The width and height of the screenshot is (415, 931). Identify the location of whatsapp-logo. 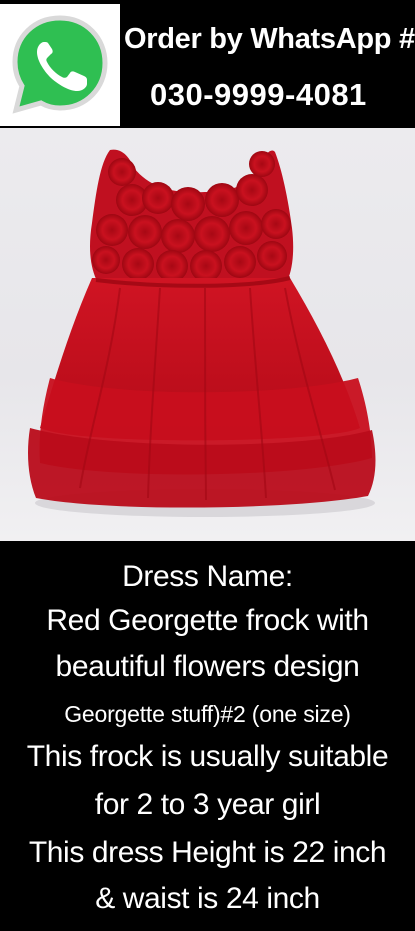
(60, 65).